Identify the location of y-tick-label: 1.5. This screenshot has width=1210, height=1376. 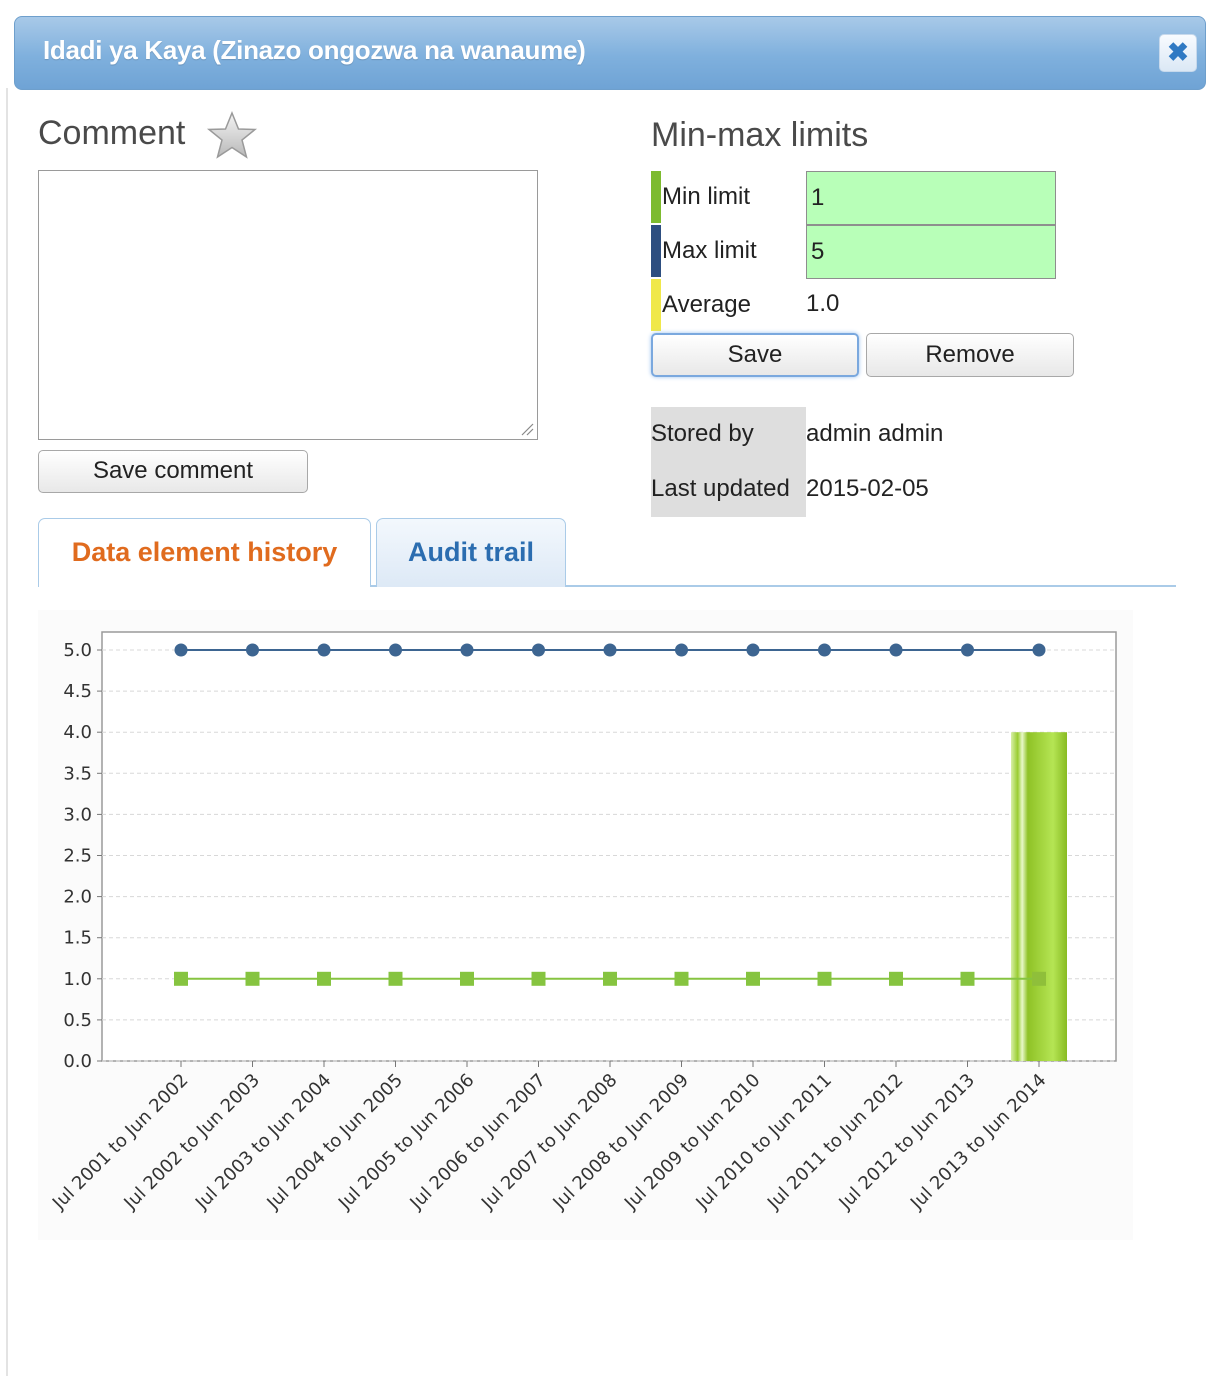
(77, 938).